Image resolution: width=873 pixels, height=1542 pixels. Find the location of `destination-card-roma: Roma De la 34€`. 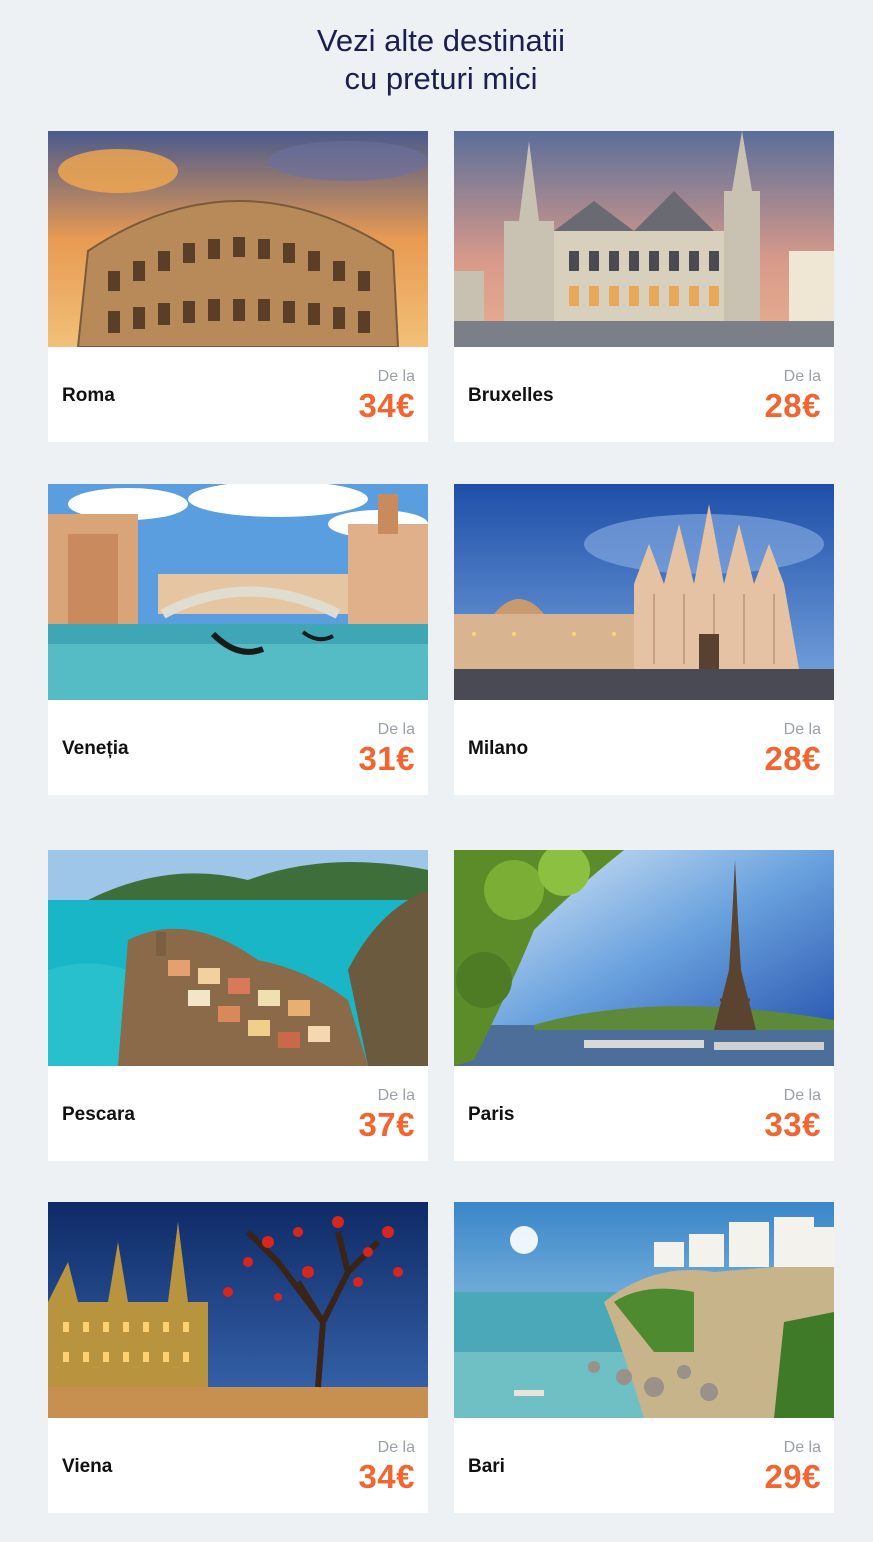

destination-card-roma: Roma De la 34€ is located at coordinates (238, 286).